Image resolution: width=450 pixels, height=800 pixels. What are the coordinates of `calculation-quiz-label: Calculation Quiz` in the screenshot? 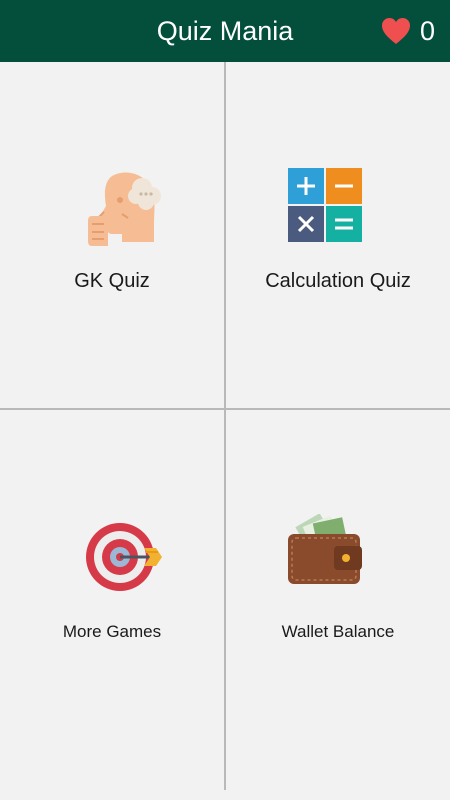 It's located at (338, 281).